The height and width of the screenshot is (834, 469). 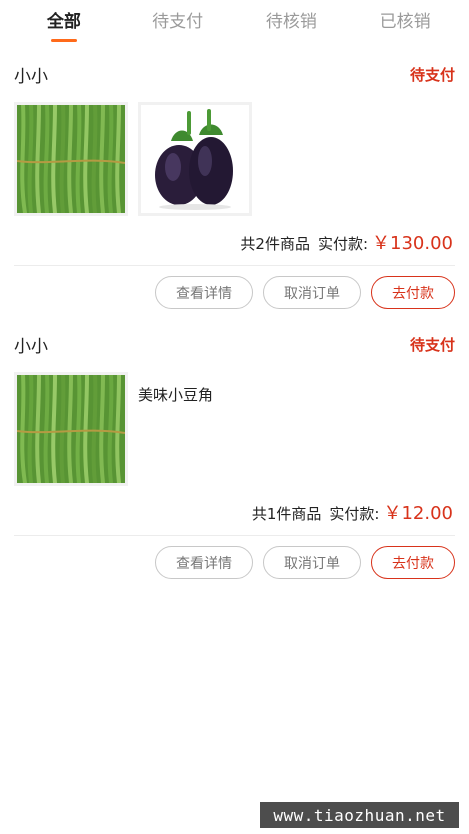 I want to click on tab-verified: 已核销, so click(x=405, y=22).